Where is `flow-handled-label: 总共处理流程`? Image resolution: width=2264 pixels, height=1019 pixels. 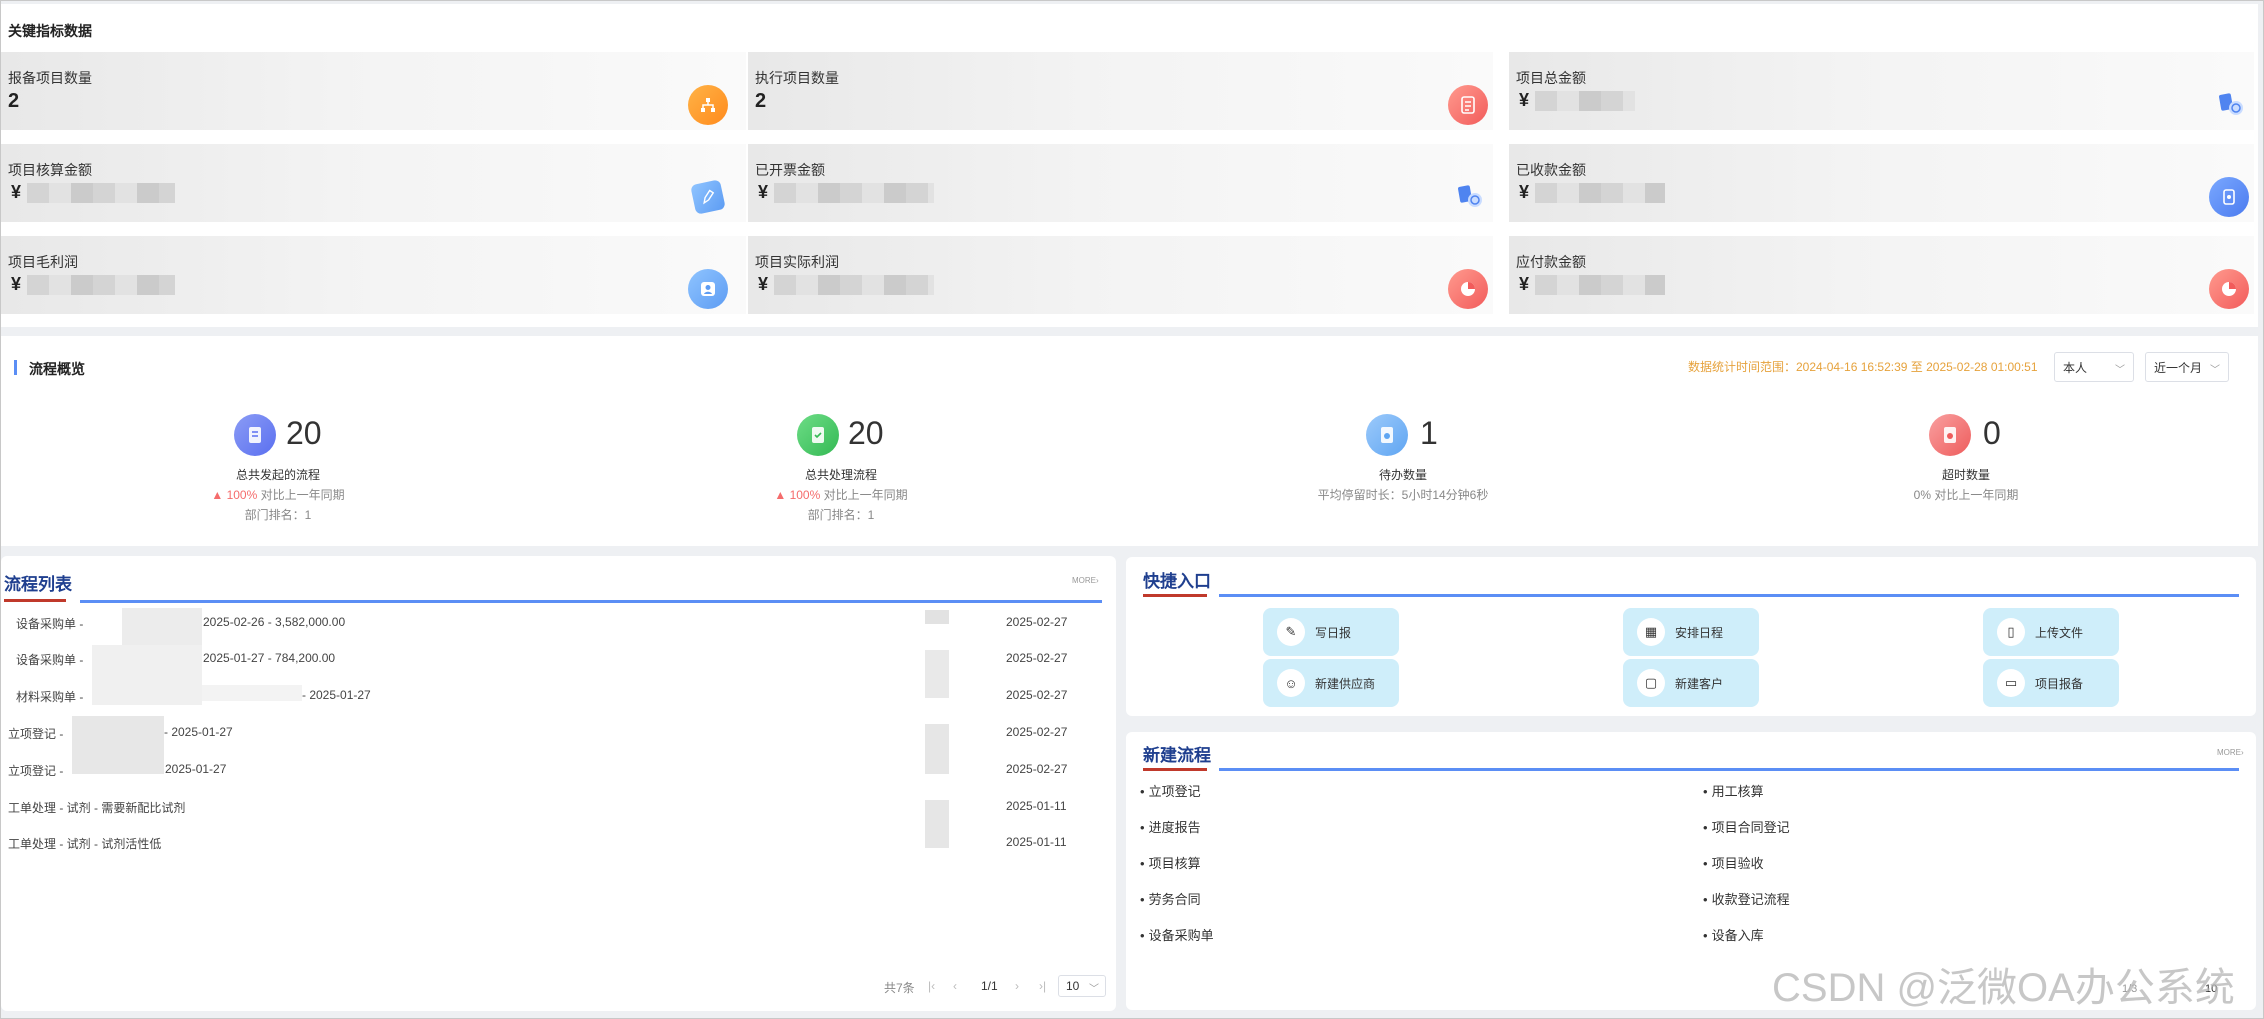
flow-handled-label: 总共处理流程 is located at coordinates (840, 475).